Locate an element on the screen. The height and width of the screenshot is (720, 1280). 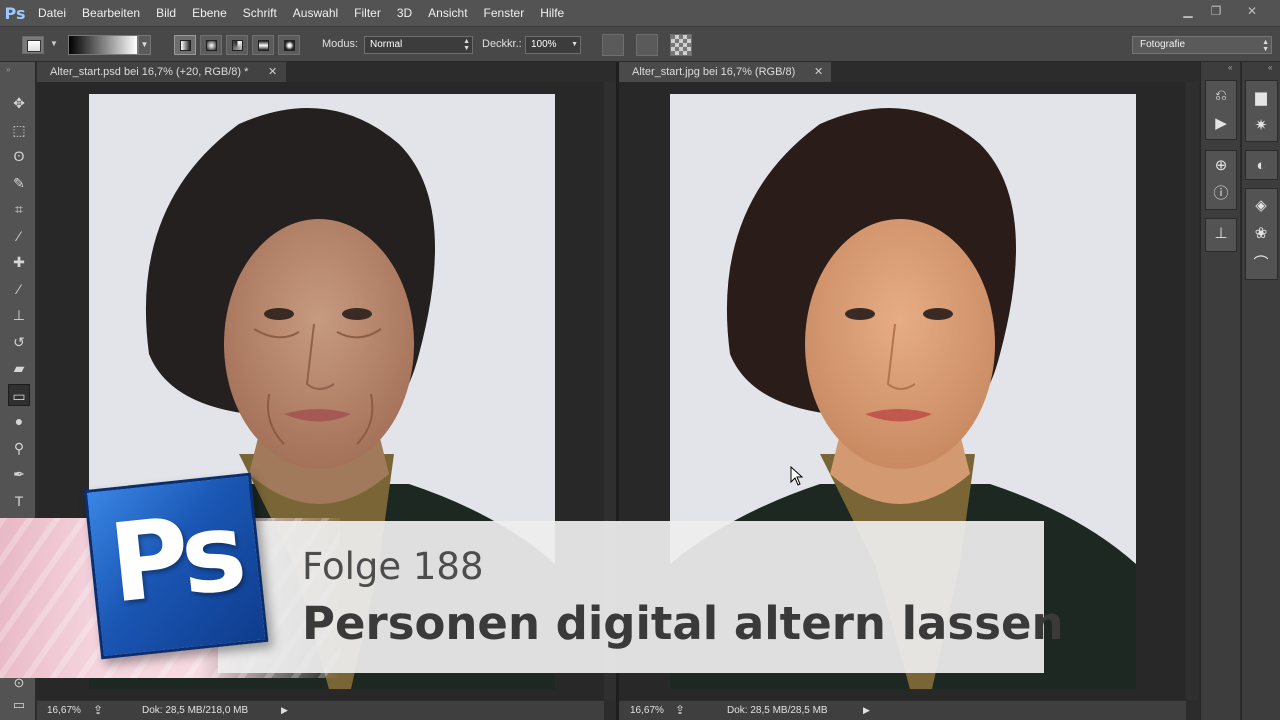
pen-tool-icon: ✒ is located at coordinates (19, 474).